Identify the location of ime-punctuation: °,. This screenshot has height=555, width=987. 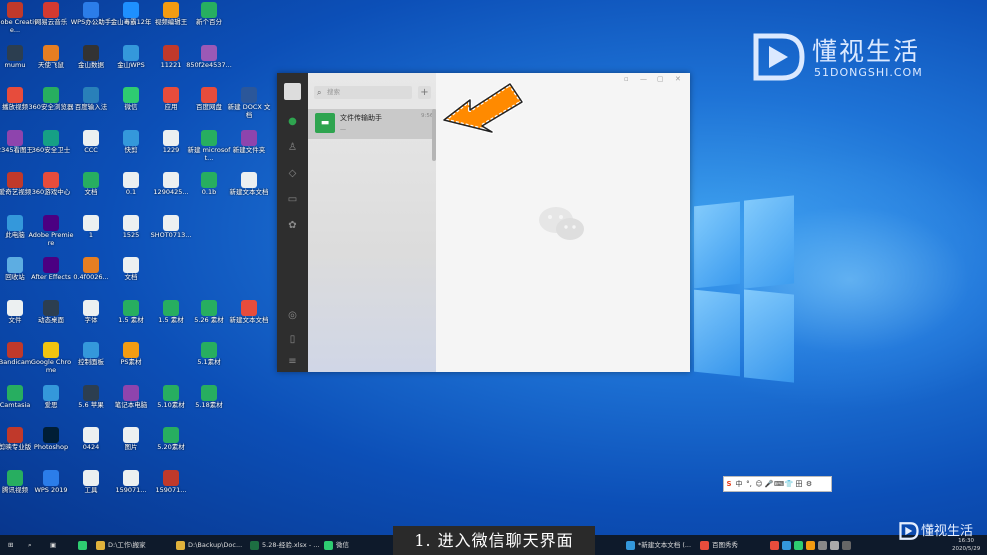
(749, 484).